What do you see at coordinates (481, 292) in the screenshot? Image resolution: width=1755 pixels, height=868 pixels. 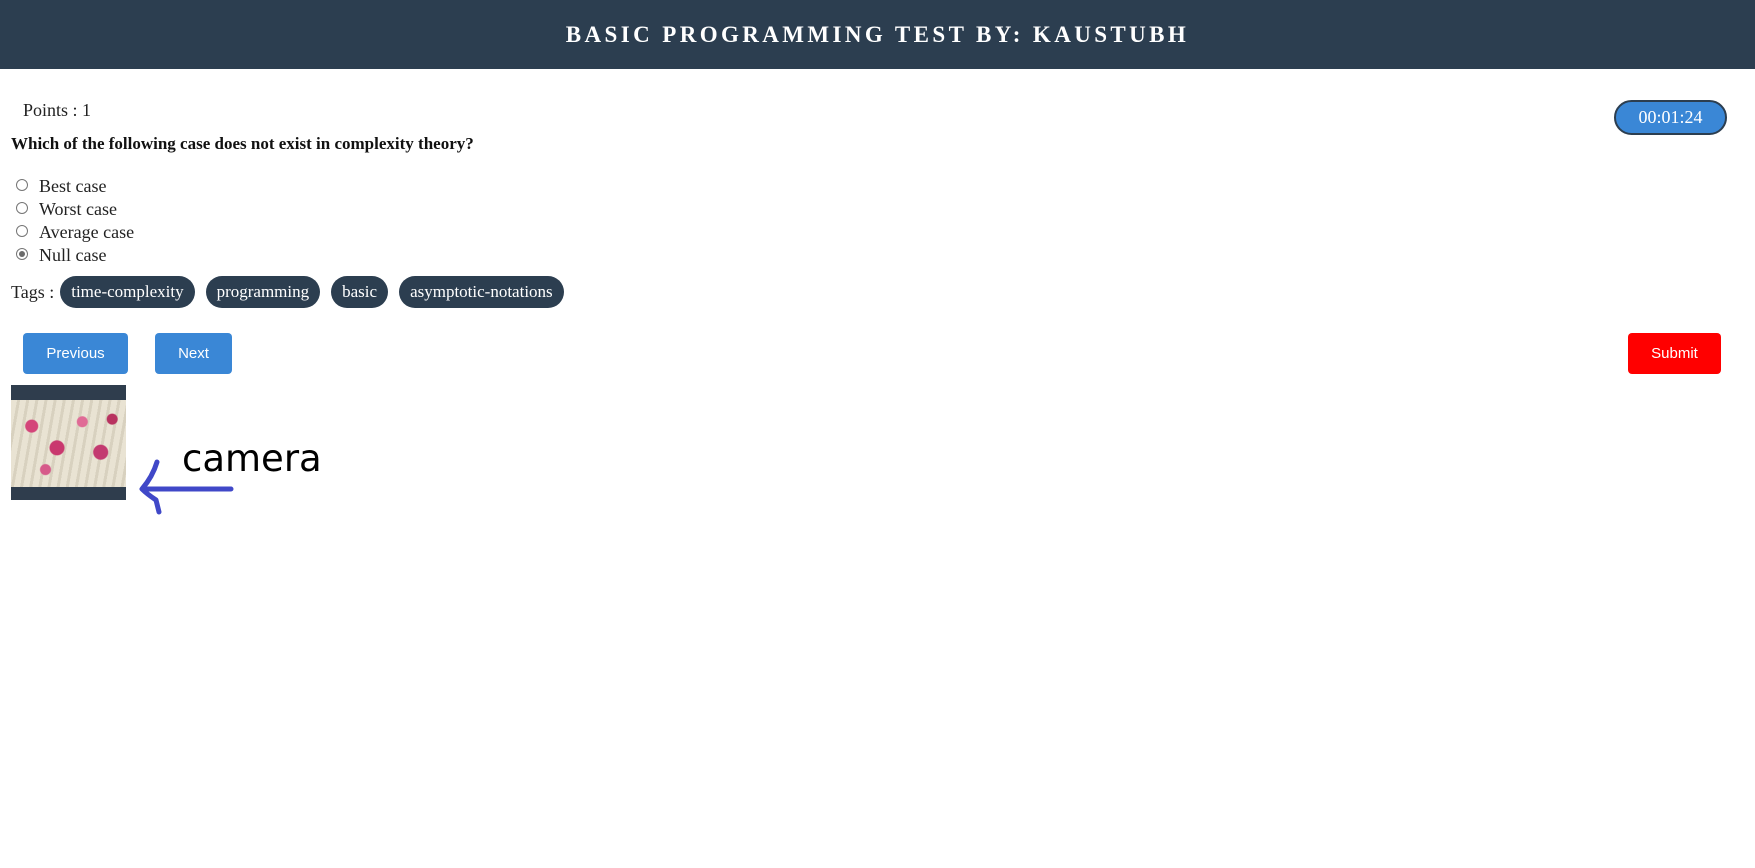 I see `tag-chip: asymptotic-notations` at bounding box center [481, 292].